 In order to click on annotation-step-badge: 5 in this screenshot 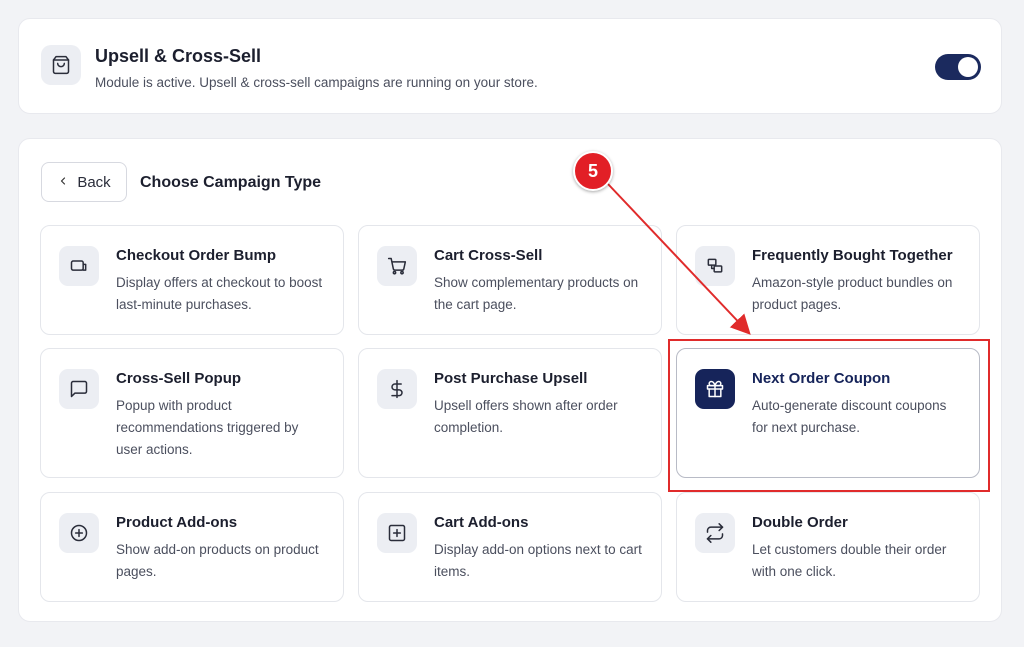, I will do `click(593, 171)`.